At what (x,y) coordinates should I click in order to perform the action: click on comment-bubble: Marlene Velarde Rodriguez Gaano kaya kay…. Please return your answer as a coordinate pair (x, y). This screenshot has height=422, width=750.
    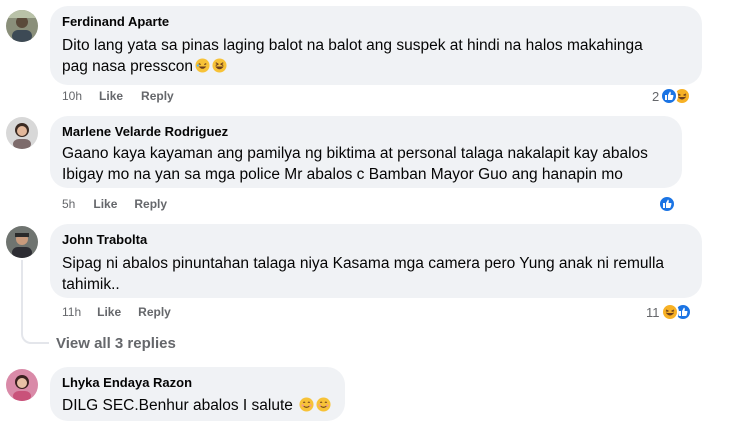
    Looking at the image, I should click on (366, 152).